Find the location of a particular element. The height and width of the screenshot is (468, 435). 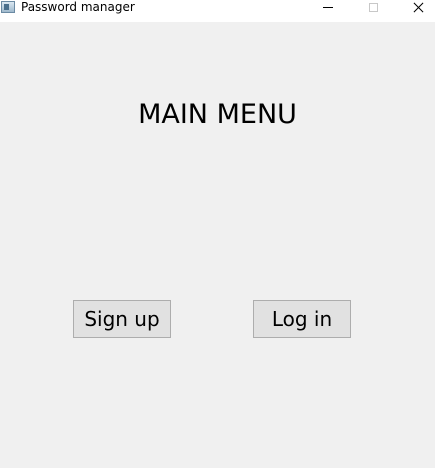

maximize-icon is located at coordinates (373, 7).